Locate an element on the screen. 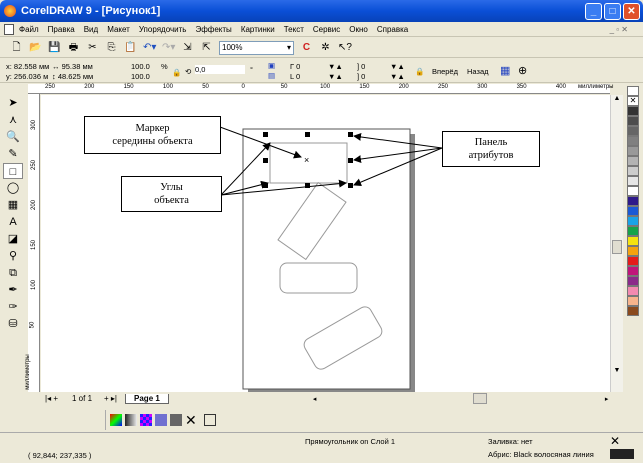 Image resolution: width=643 pixels, height=463 pixels. menu-text: Текст is located at coordinates (294, 29).